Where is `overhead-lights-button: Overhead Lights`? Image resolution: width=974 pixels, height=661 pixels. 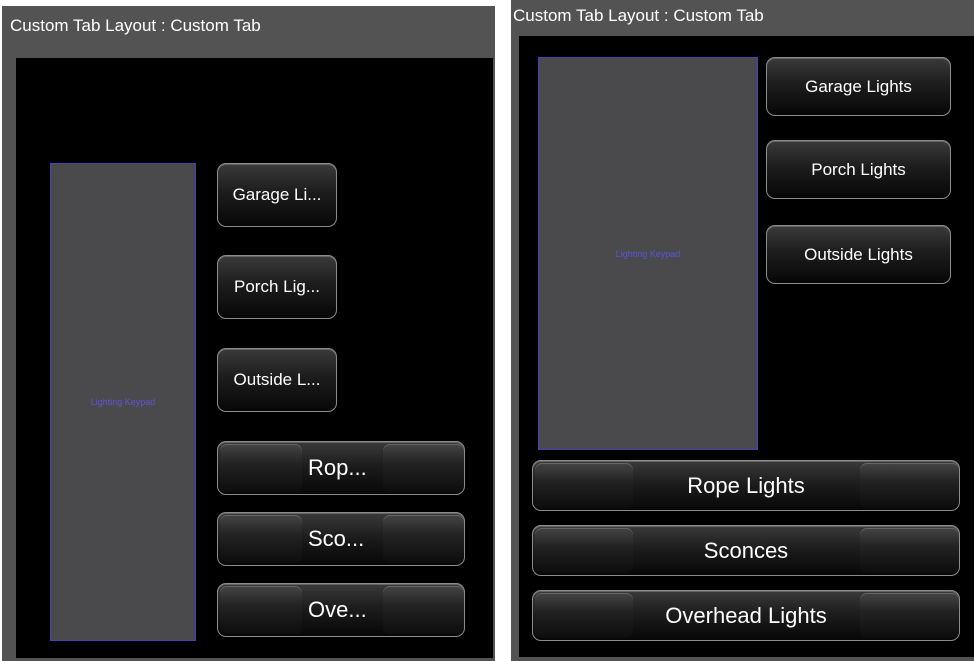
overhead-lights-button: Overhead Lights is located at coordinates (746, 615).